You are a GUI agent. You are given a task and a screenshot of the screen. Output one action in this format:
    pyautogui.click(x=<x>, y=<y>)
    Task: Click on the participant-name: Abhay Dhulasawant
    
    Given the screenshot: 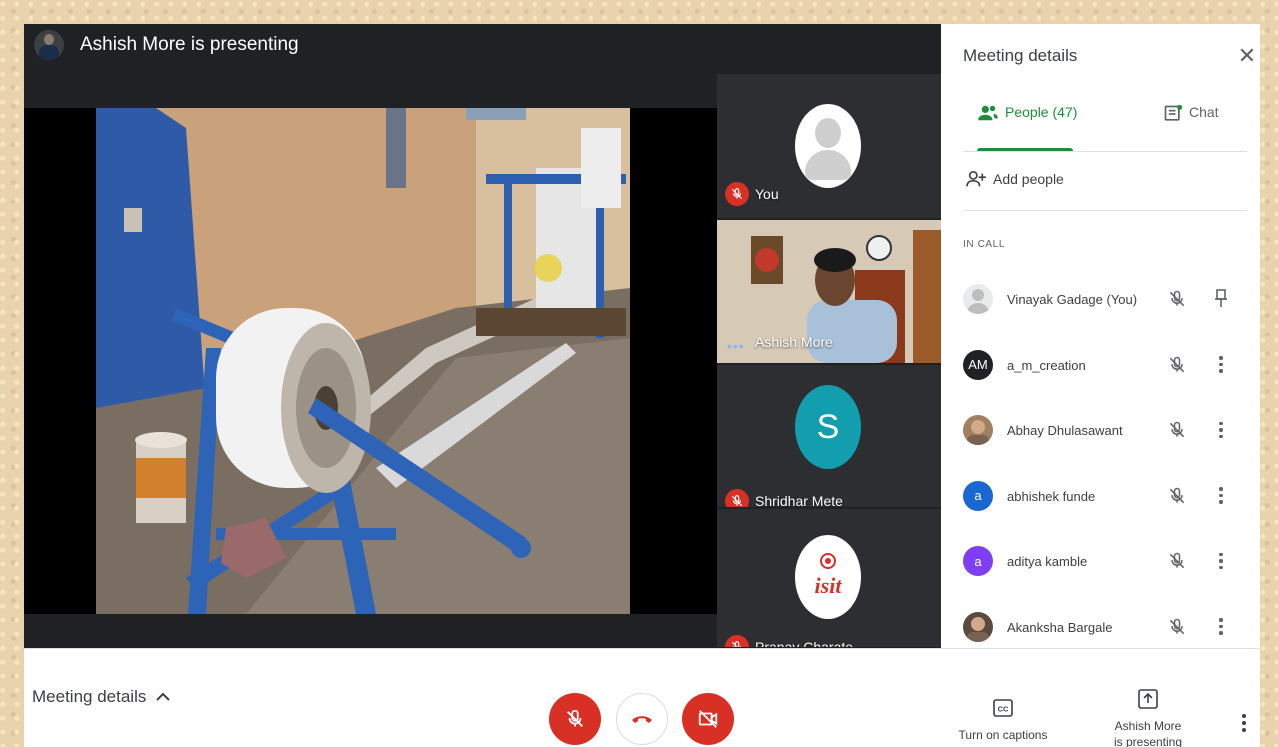 What is the action you would take?
    pyautogui.click(x=1065, y=430)
    